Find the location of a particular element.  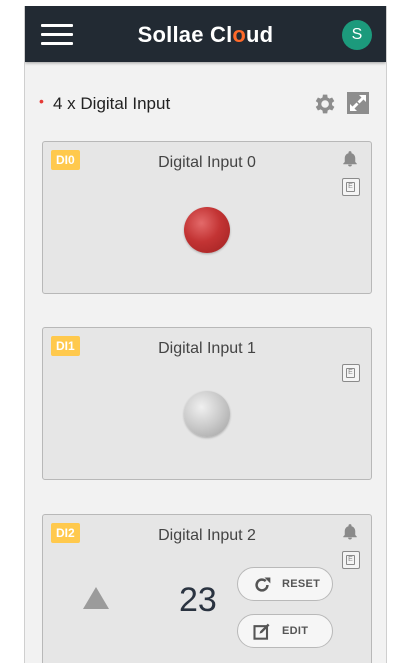

brand-logo: Sollae Cloud is located at coordinates (205, 34).